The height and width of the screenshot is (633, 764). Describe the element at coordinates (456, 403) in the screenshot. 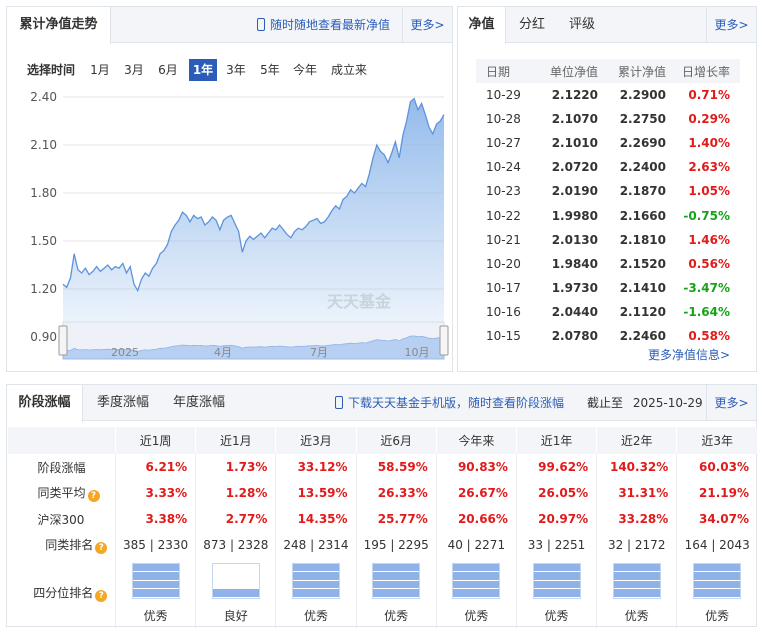

I see `stage-tip-text: 下载天天基金手机版，随时查看阶段涨幅` at that location.